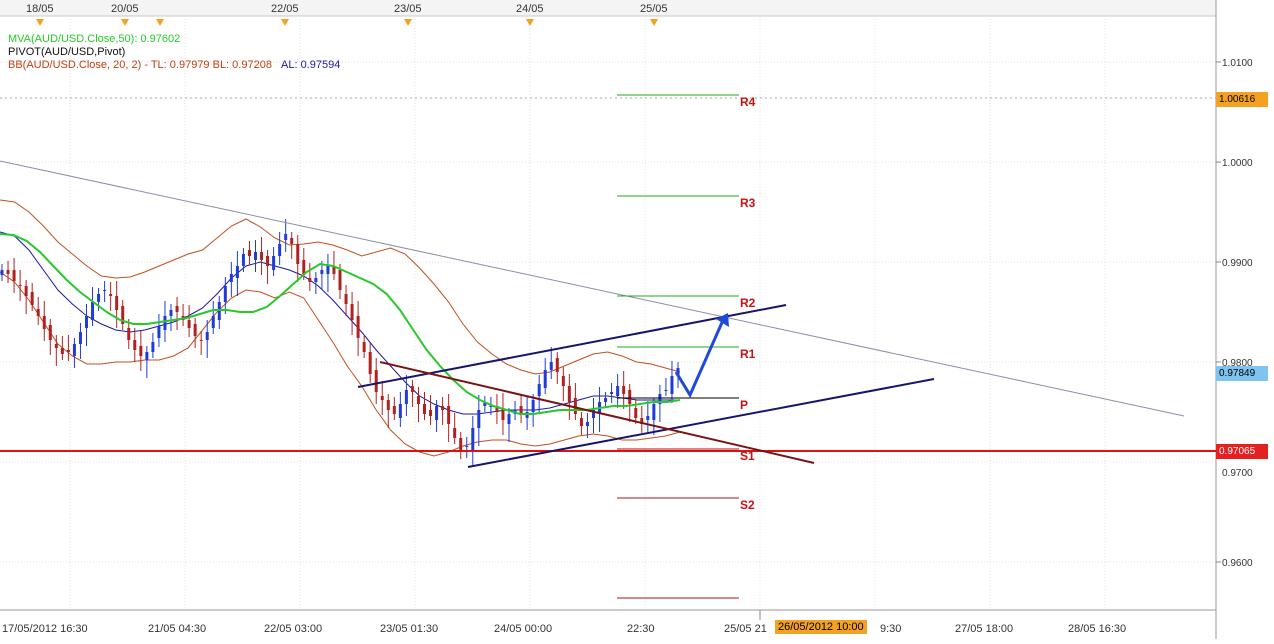  Describe the element at coordinates (744, 405) in the screenshot. I see `pivot-label-p: P` at that location.